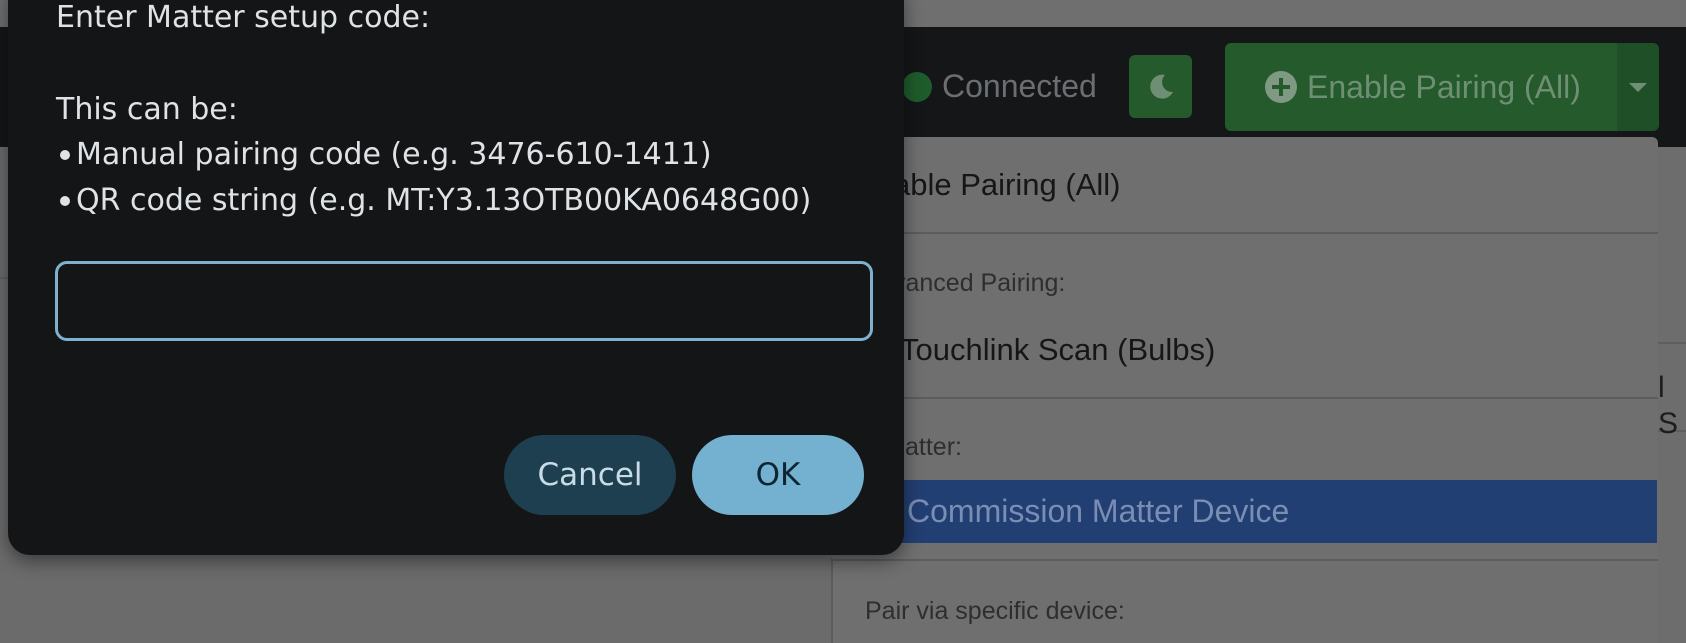 This screenshot has height=643, width=1686. Describe the element at coordinates (917, 87) in the screenshot. I see `connection-status-dot` at that location.